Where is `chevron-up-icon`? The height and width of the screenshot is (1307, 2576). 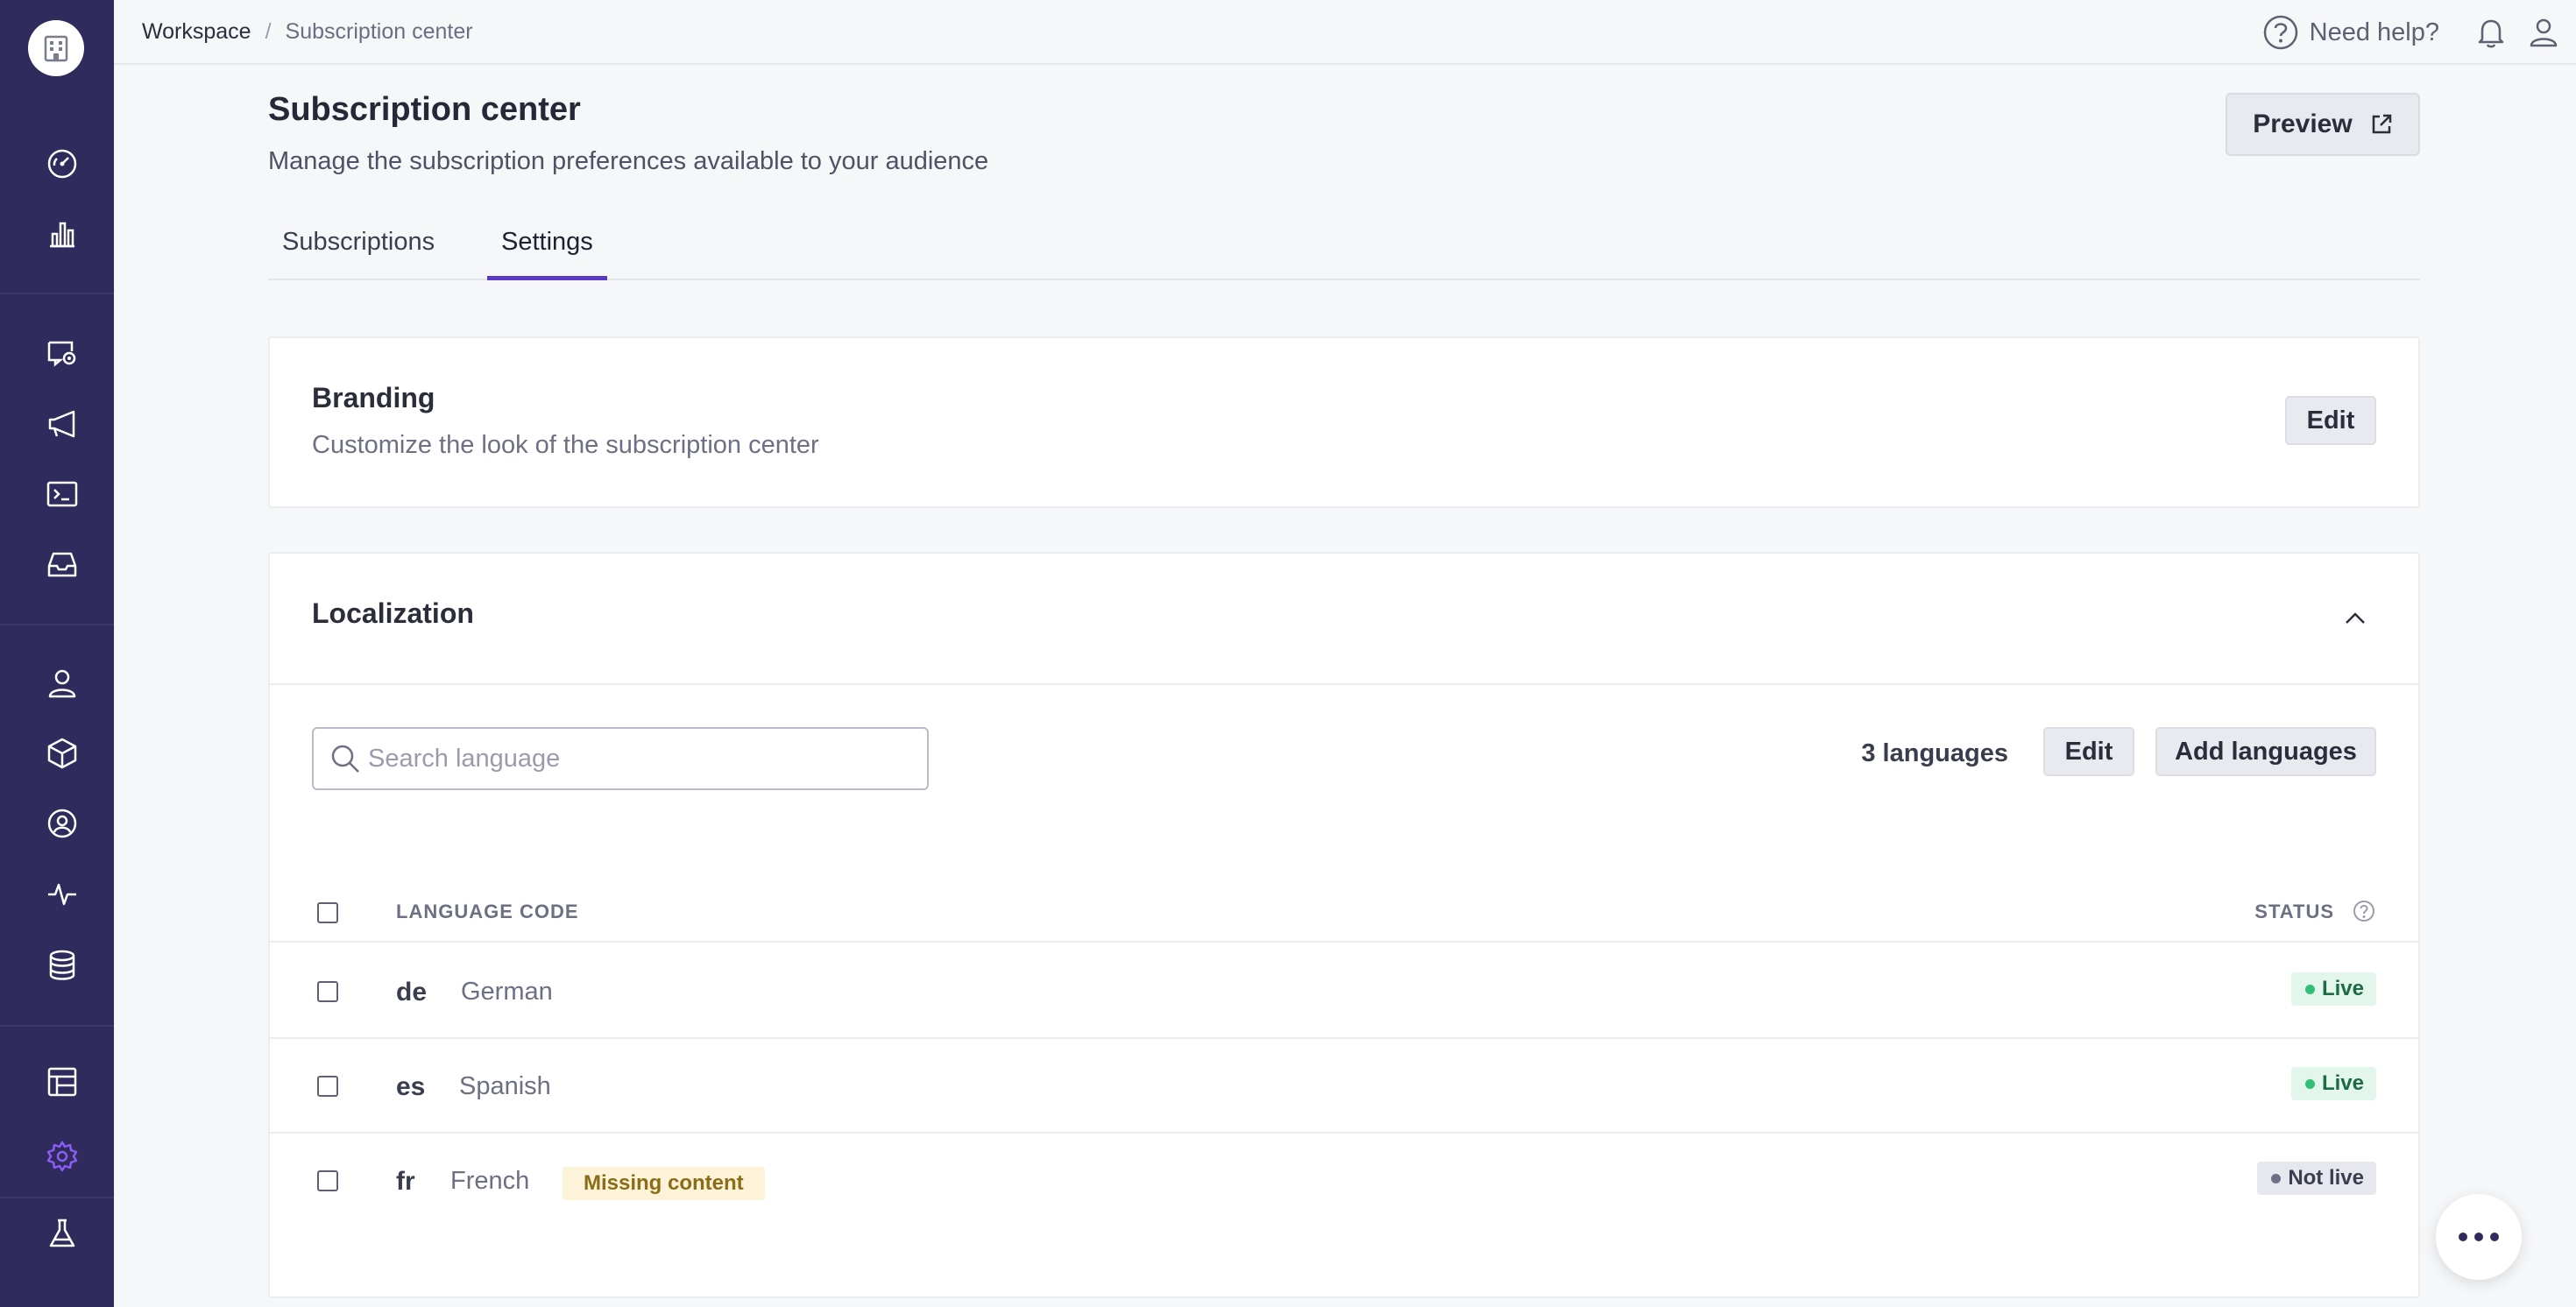
chevron-up-icon is located at coordinates (2355, 618).